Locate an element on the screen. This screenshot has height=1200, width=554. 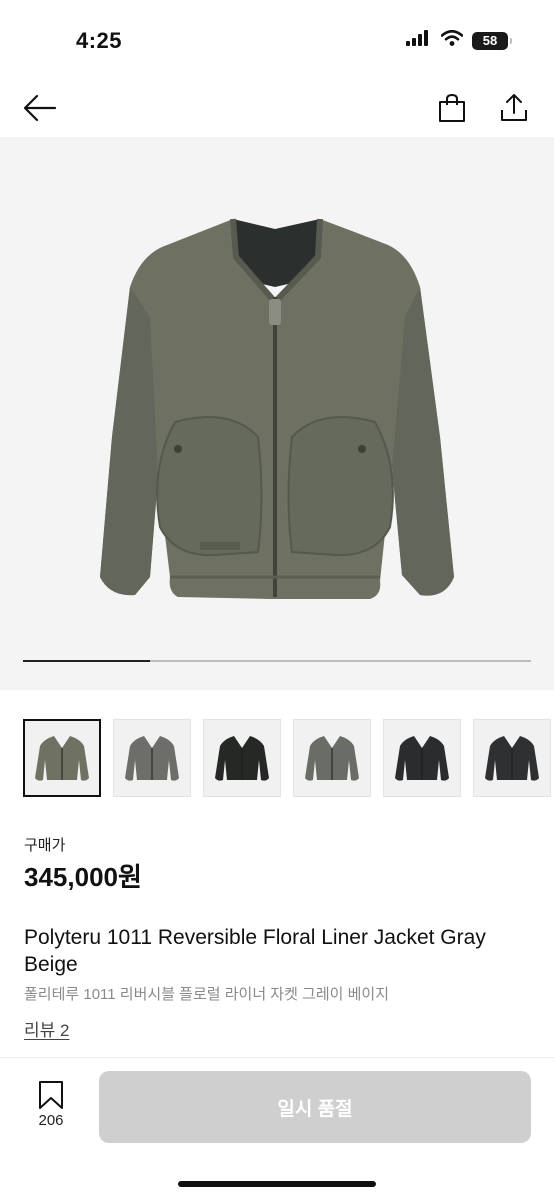
wishlist-button: 206 is located at coordinates (51, 1107).